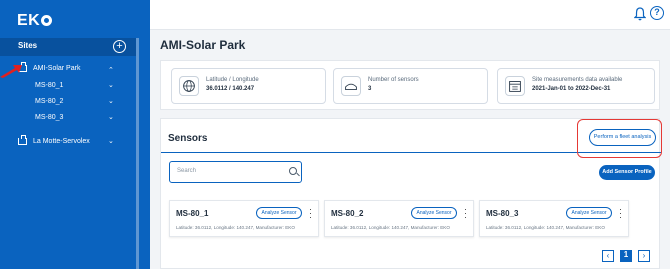  Describe the element at coordinates (347, 213) in the screenshot. I see `sensor-name: MS-80_2` at that location.